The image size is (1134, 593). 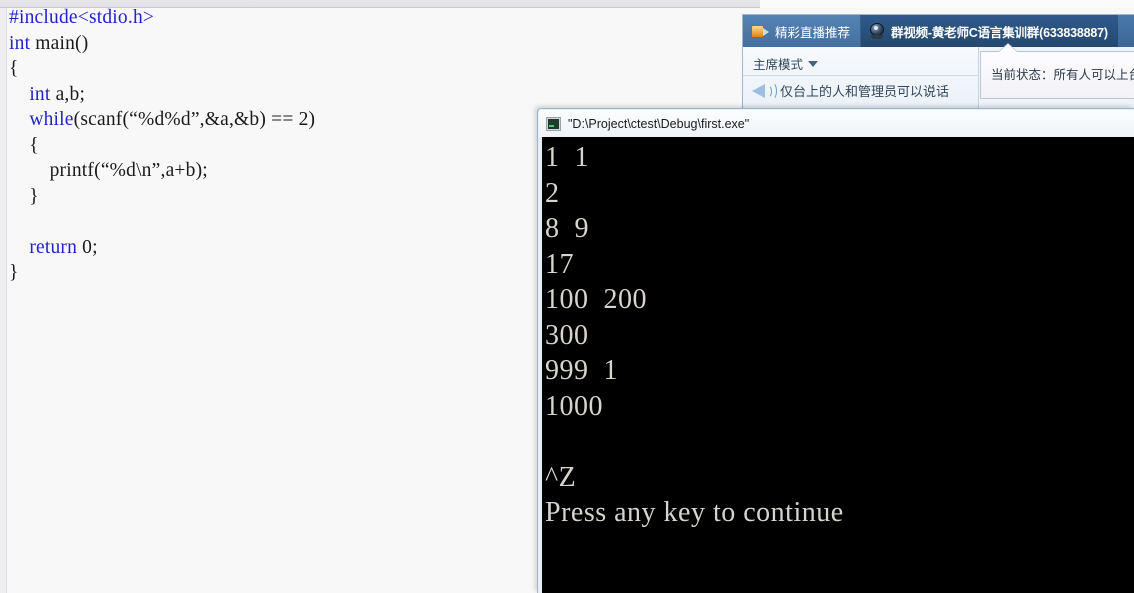 What do you see at coordinates (108, 170) in the screenshot?
I see `code-text: printf(“%d\n”,a+b);` at bounding box center [108, 170].